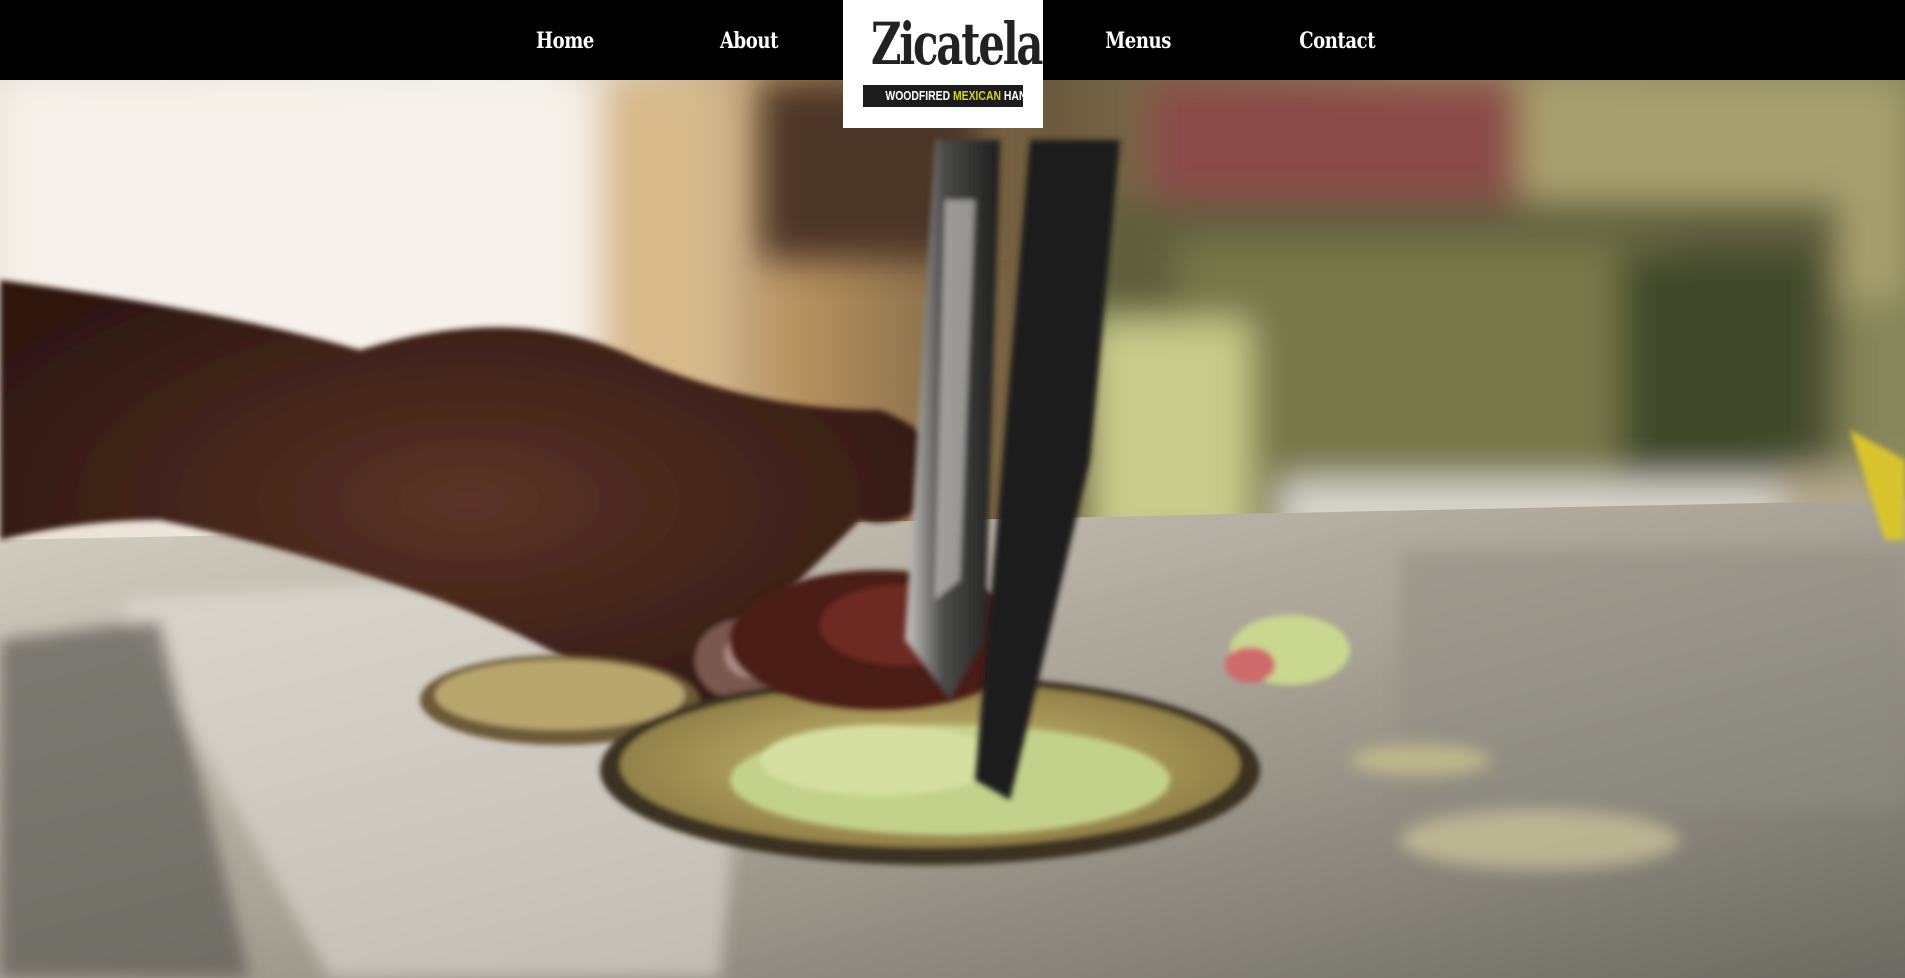  Describe the element at coordinates (918, 95) in the screenshot. I see `logo-tag-woodfired: WOODFIRED` at that location.